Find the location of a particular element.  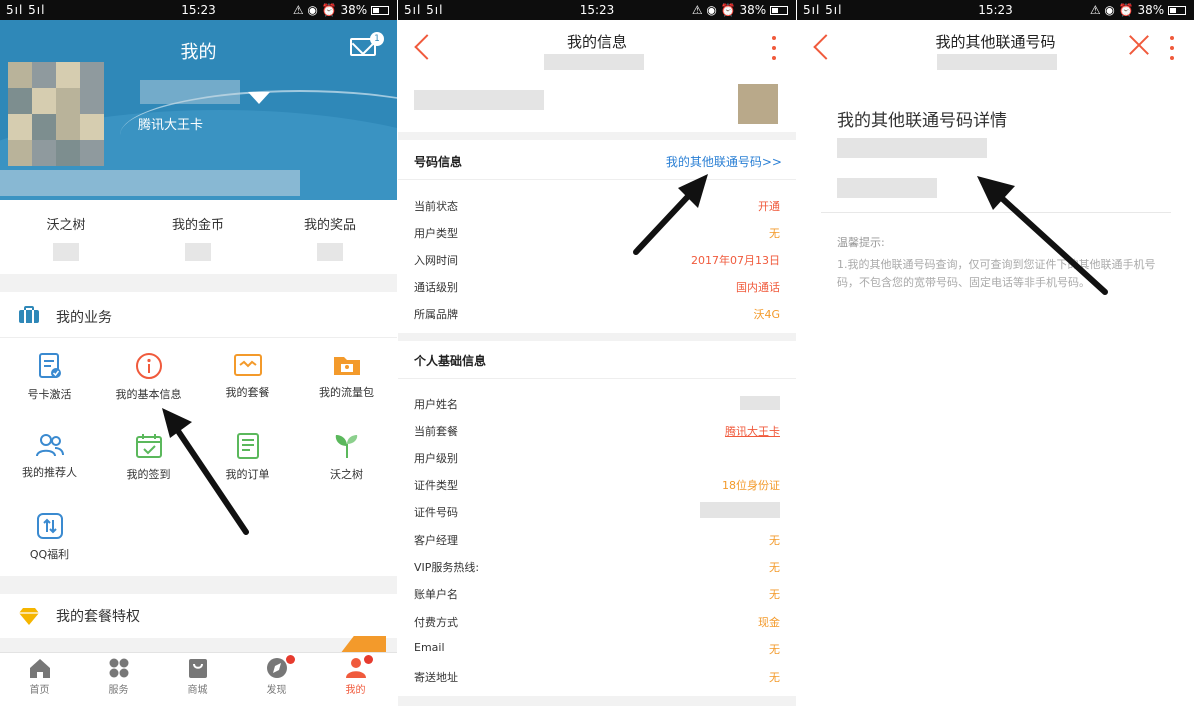

service-sim-activate: 号卡激活 is located at coordinates (49, 377).